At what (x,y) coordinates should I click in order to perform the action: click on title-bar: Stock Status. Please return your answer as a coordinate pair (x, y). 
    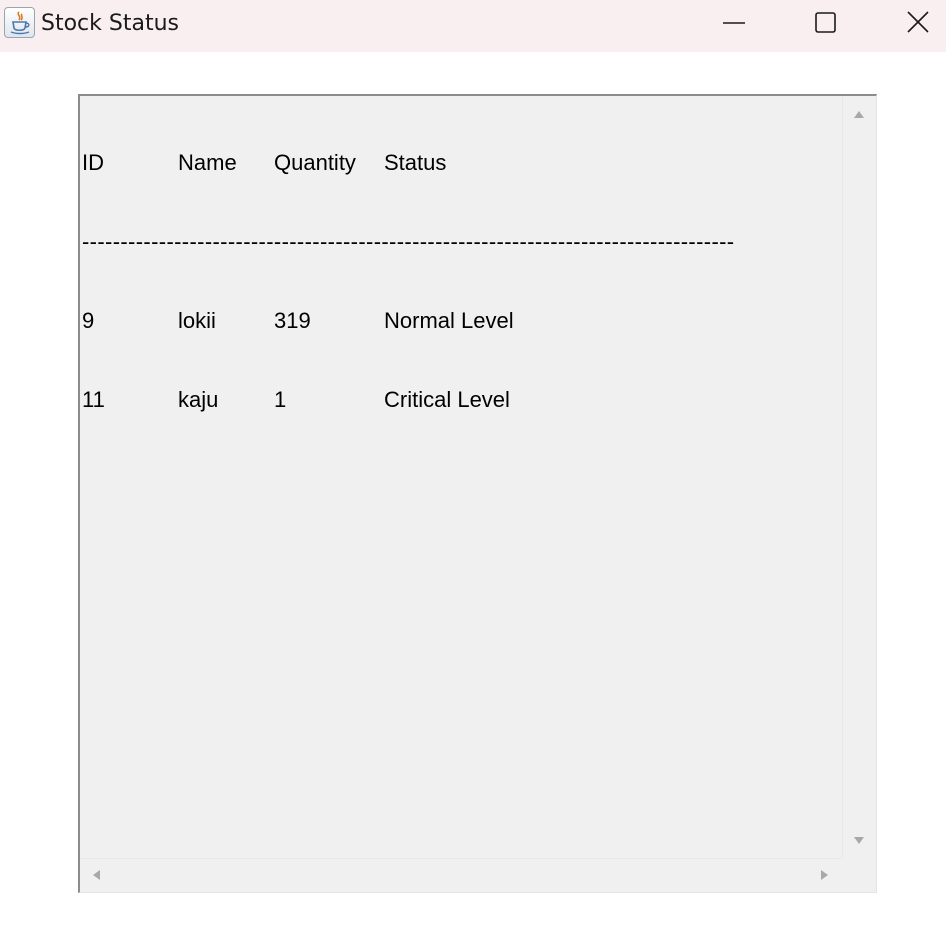
    Looking at the image, I should click on (473, 26).